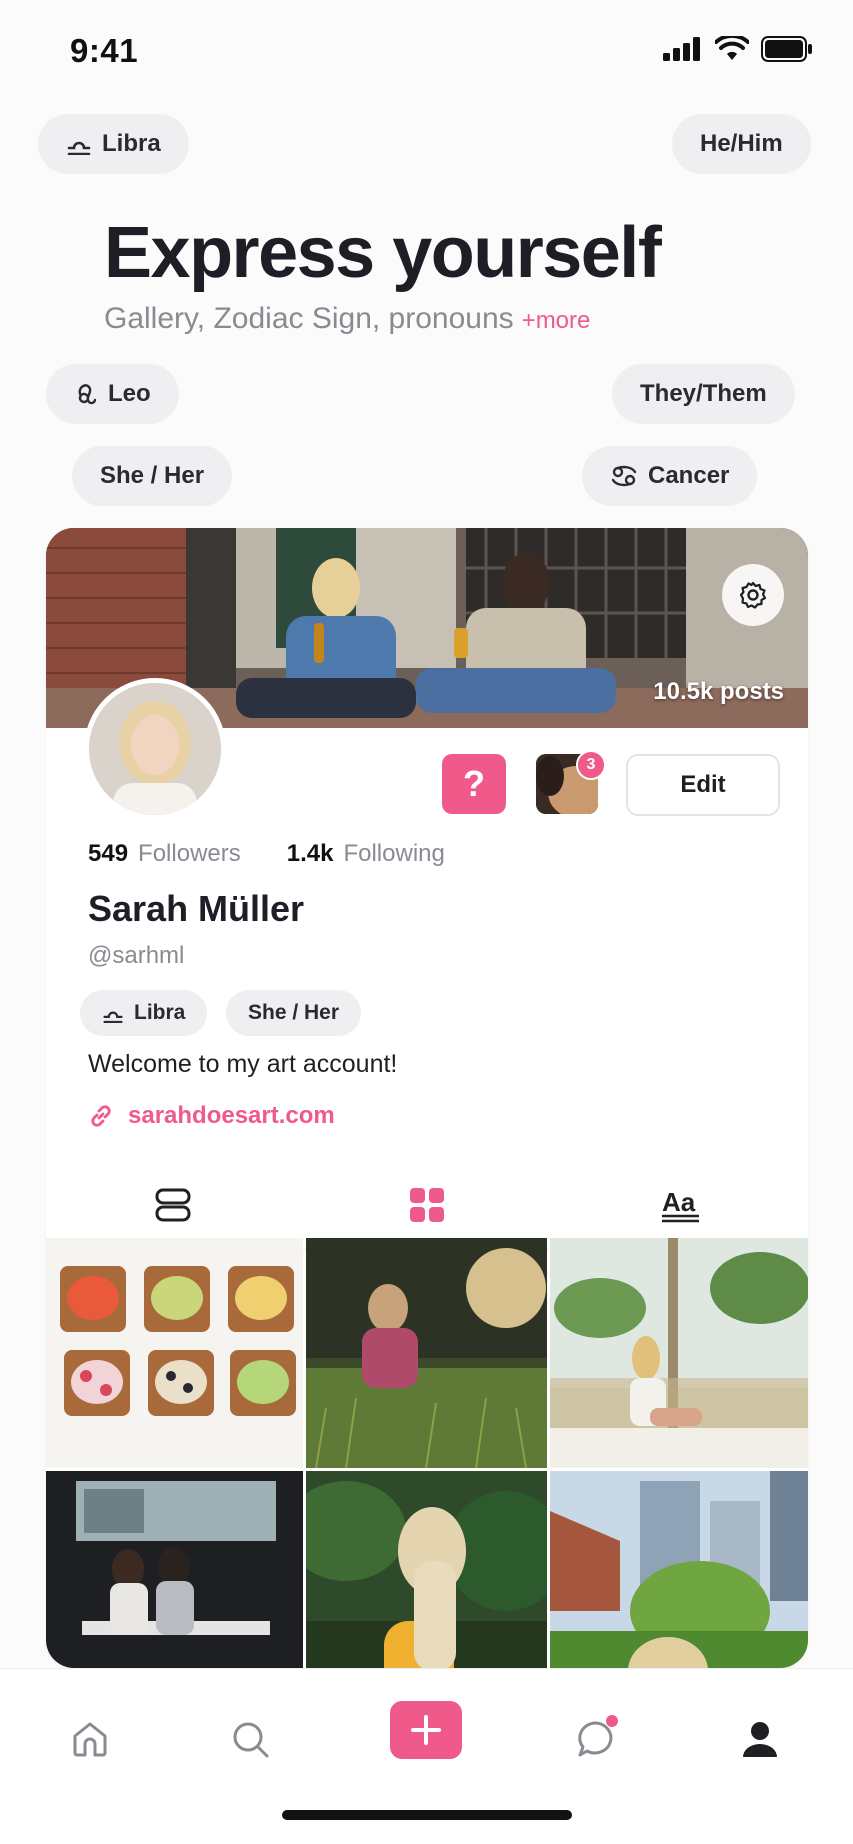  I want to click on settings-button, so click(753, 595).